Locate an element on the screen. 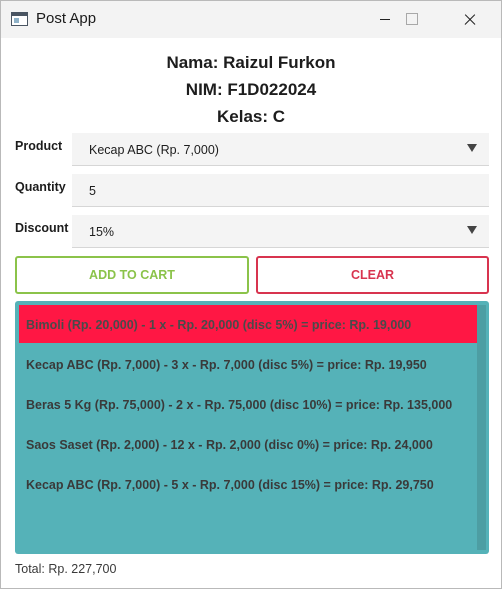  discount-select: 15% is located at coordinates (280, 231).